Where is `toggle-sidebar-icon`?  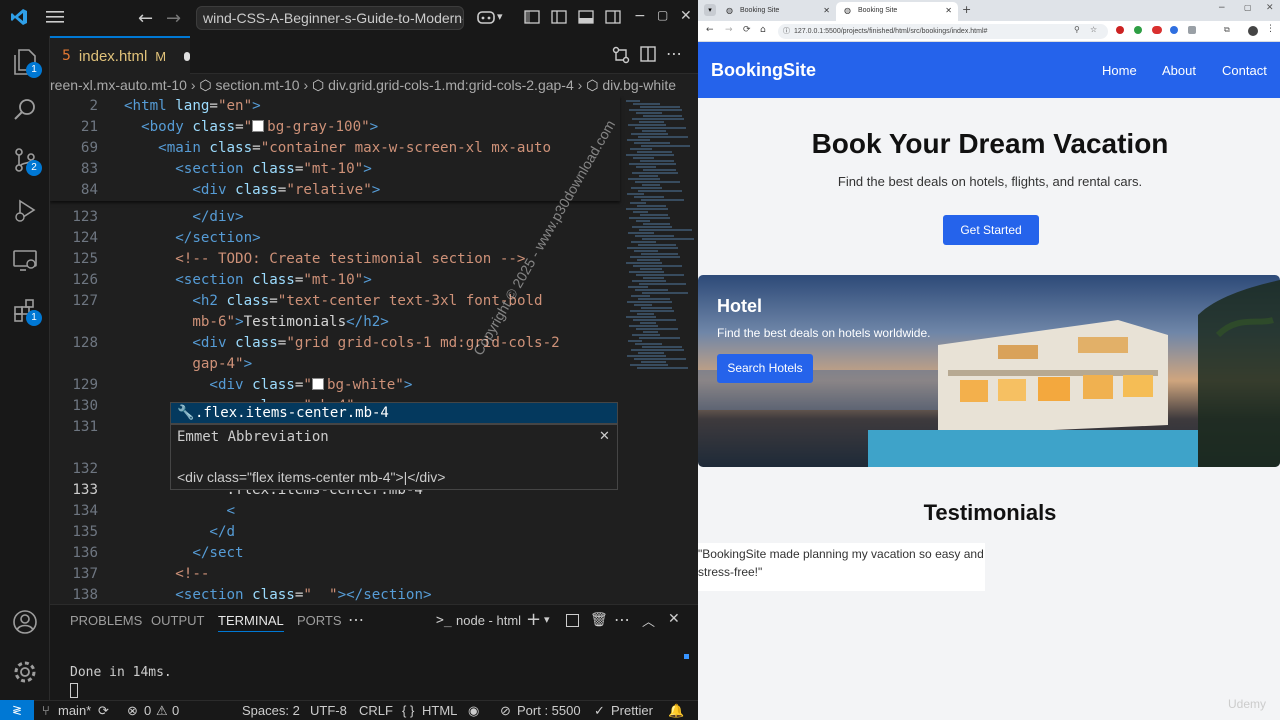 toggle-sidebar-icon is located at coordinates (559, 17).